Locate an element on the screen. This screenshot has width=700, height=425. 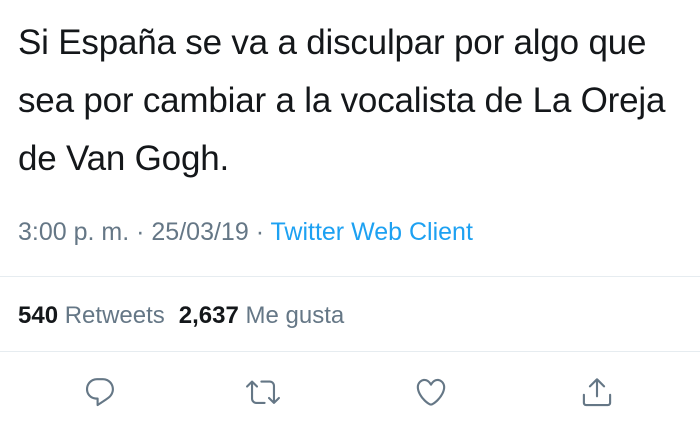
retweets-label: Retweets is located at coordinates (114, 315).